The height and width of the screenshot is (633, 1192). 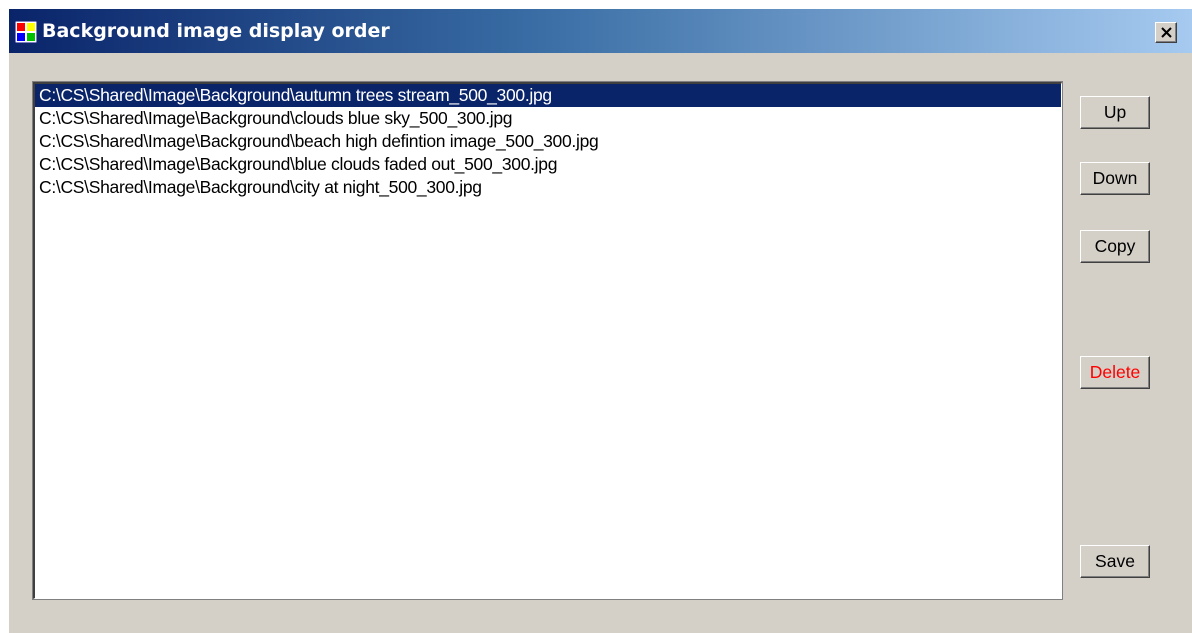 I want to click on title-bar: Background image display order, so click(x=600, y=31).